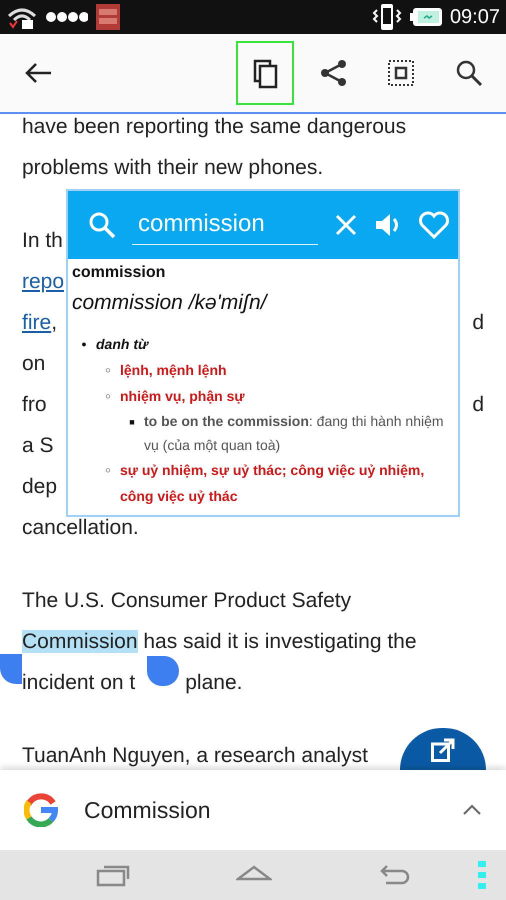 The image size is (506, 900). Describe the element at coordinates (54, 322) in the screenshot. I see `article-text: ,` at that location.